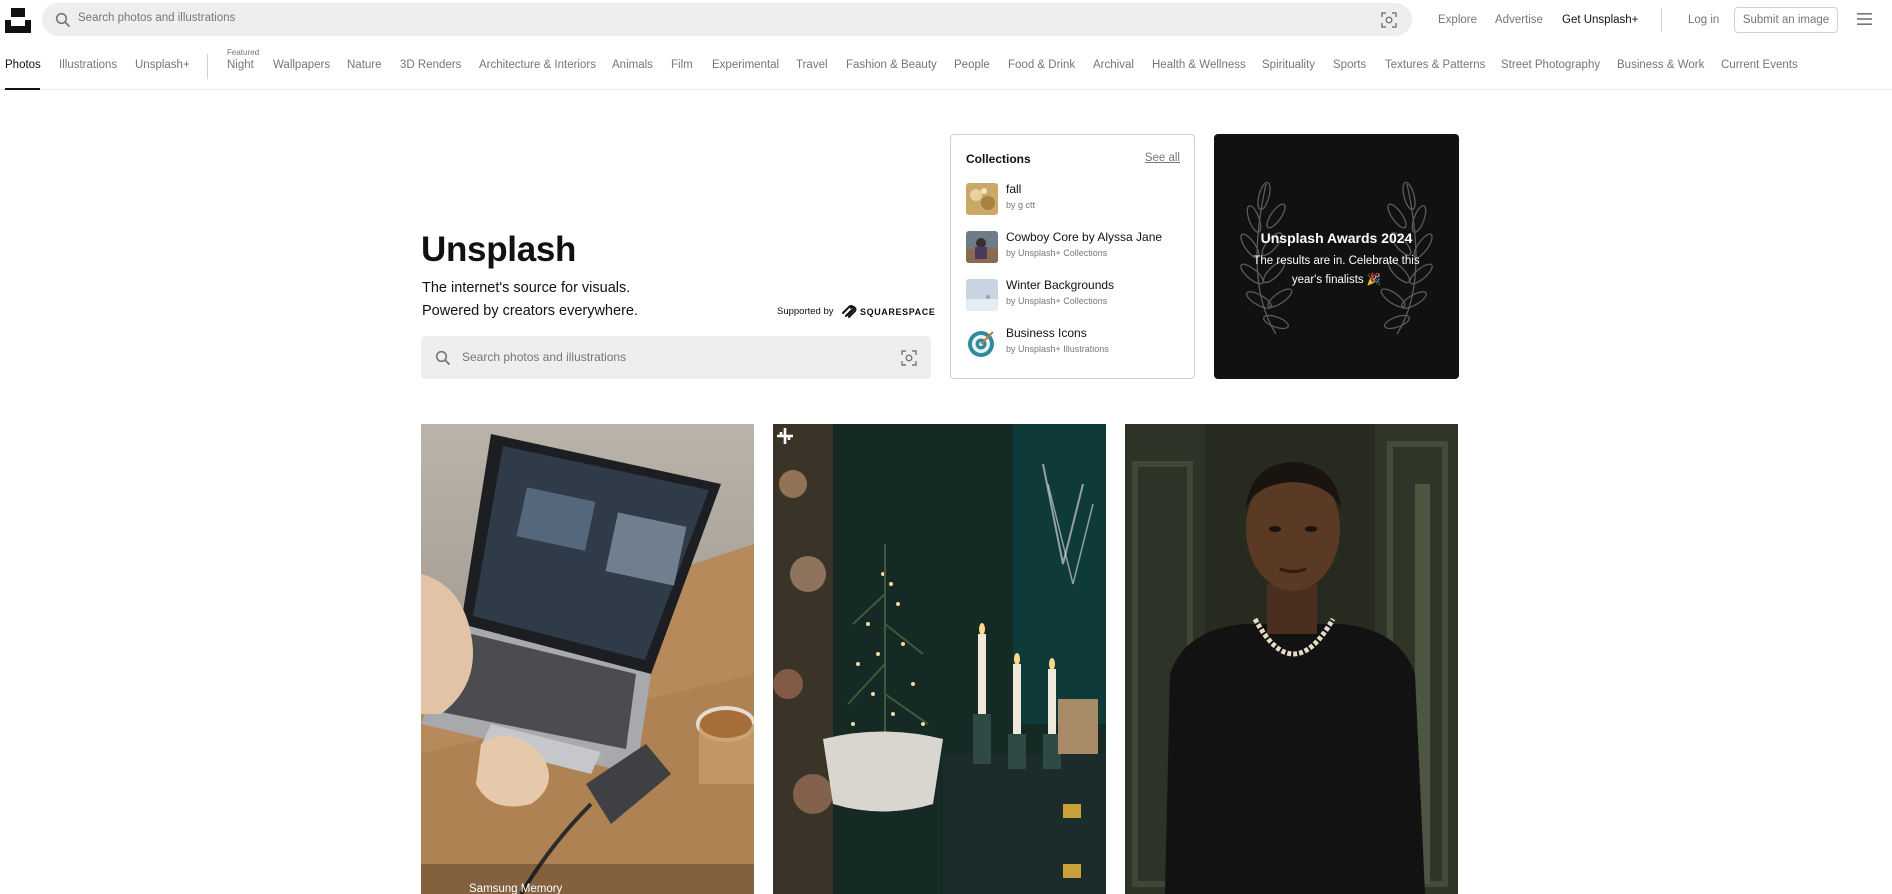 This screenshot has width=1892, height=894. What do you see at coordinates (1113, 65) in the screenshot?
I see `topic-archival: Archival` at bounding box center [1113, 65].